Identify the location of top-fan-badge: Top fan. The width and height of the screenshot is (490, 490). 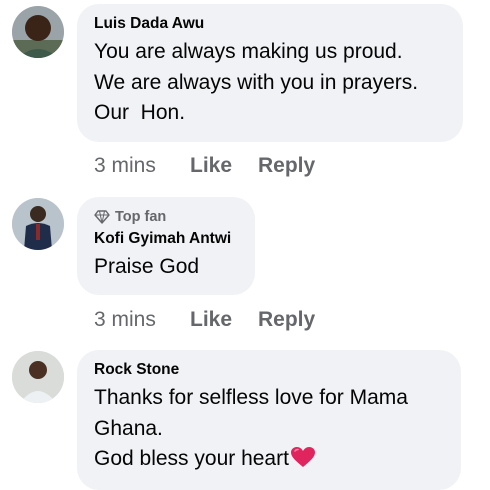
(165, 217).